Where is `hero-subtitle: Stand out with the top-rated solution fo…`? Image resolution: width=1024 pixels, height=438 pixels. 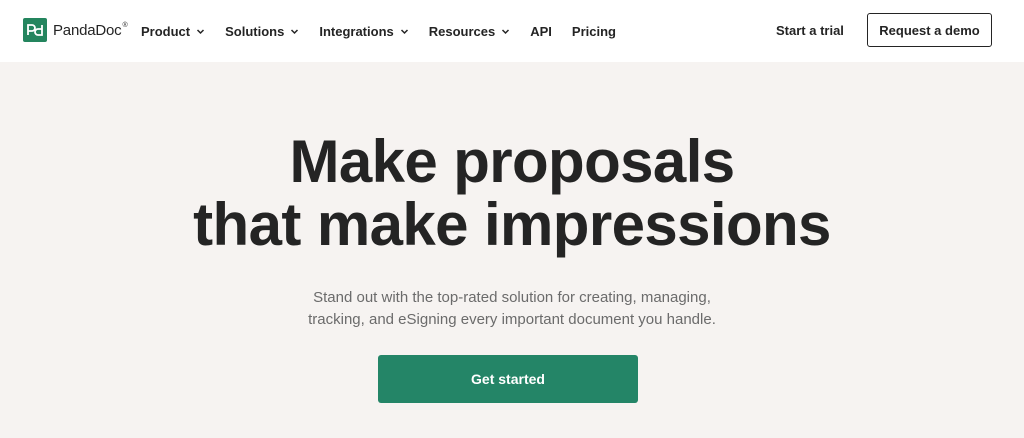
hero-subtitle: Stand out with the top-rated solution fo… is located at coordinates (512, 309).